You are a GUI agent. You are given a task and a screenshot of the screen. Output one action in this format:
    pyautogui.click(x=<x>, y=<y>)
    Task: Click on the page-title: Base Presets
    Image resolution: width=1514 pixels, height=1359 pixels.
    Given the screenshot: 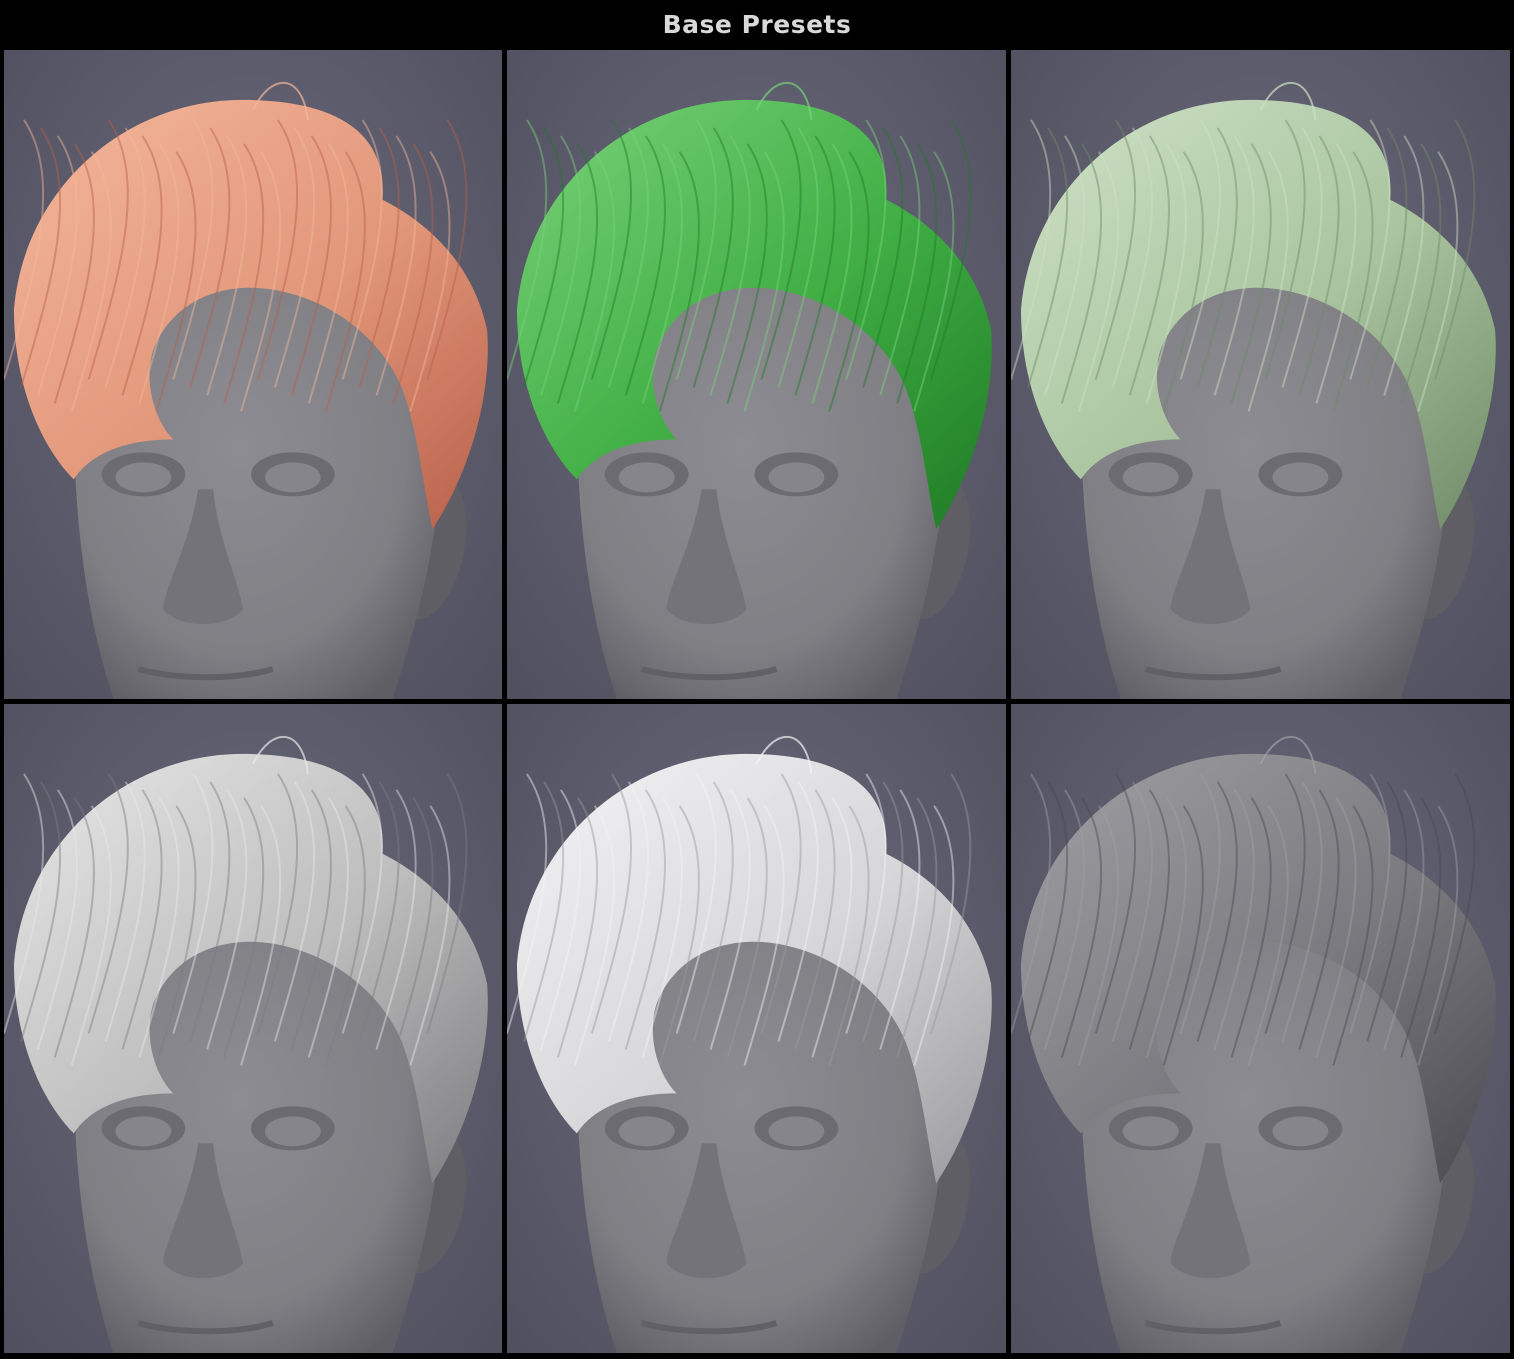 What is the action you would take?
    pyautogui.click(x=757, y=24)
    